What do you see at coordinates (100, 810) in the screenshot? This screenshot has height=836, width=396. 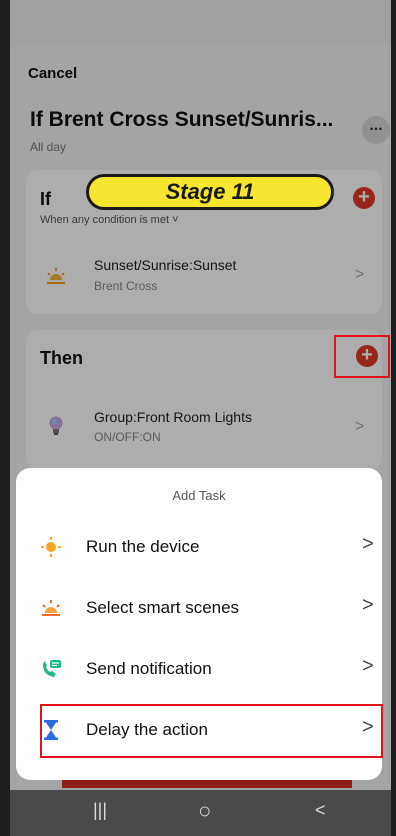 I see `recents-button: |||` at bounding box center [100, 810].